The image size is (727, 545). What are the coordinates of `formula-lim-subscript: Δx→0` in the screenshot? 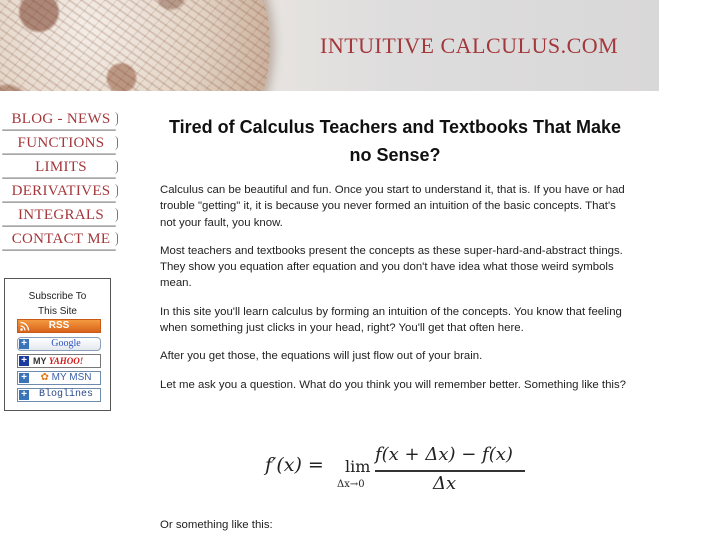 It's located at (351, 484).